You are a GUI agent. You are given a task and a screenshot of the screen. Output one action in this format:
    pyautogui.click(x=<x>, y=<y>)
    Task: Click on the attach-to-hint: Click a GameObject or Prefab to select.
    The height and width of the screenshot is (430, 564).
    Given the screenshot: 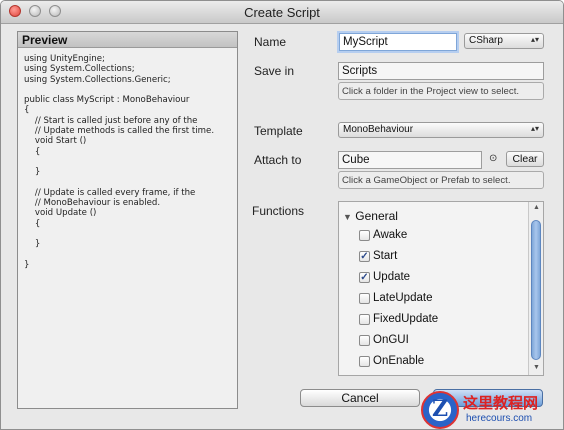 What is the action you would take?
    pyautogui.click(x=441, y=180)
    